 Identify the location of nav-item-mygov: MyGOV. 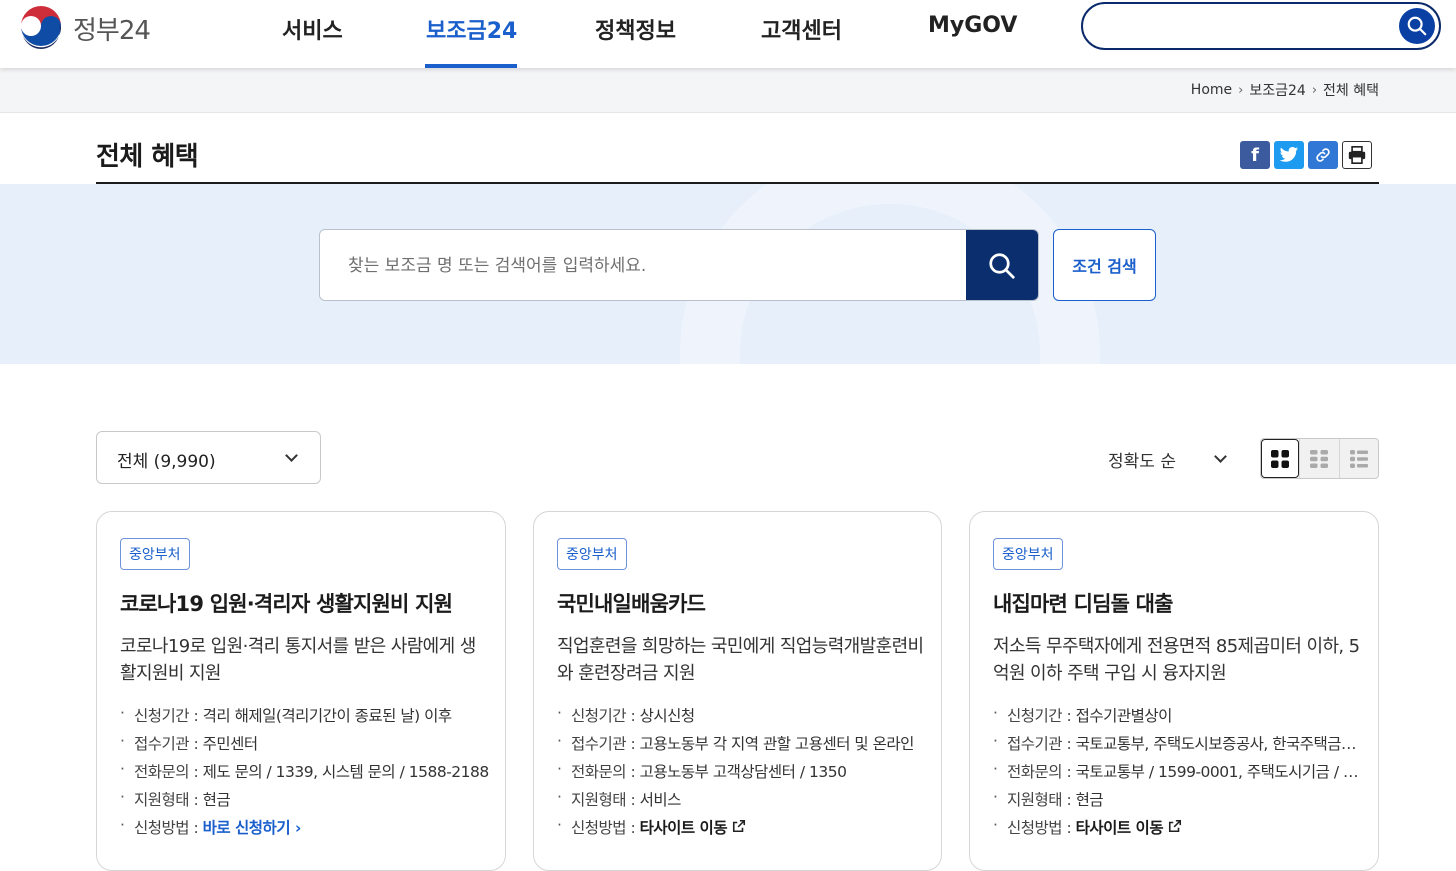
(972, 25).